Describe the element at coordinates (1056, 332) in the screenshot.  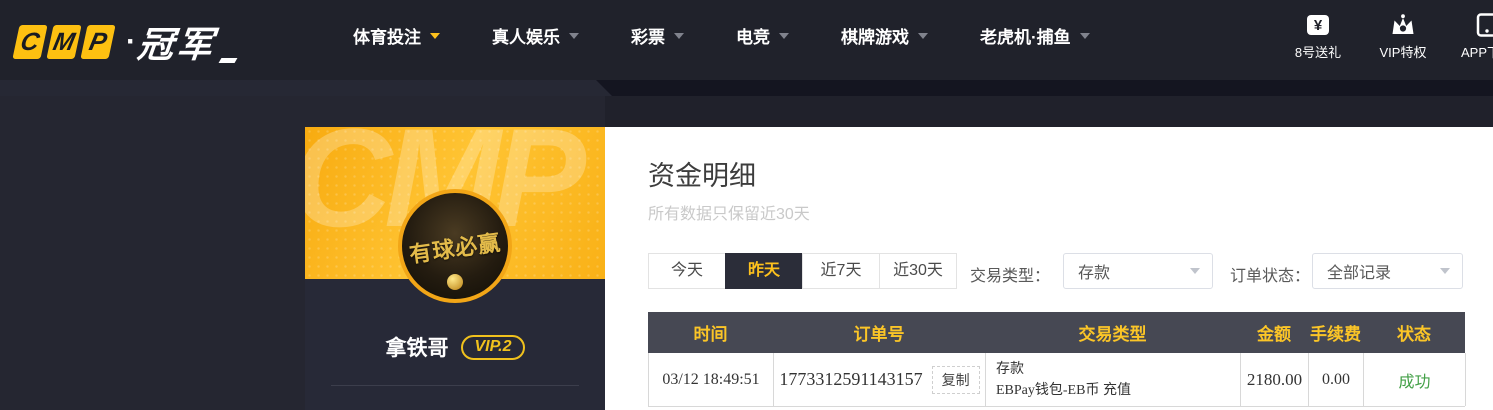
I see `table-header-row: 时间 订单号 交易类型 金额 手续费 状态` at that location.